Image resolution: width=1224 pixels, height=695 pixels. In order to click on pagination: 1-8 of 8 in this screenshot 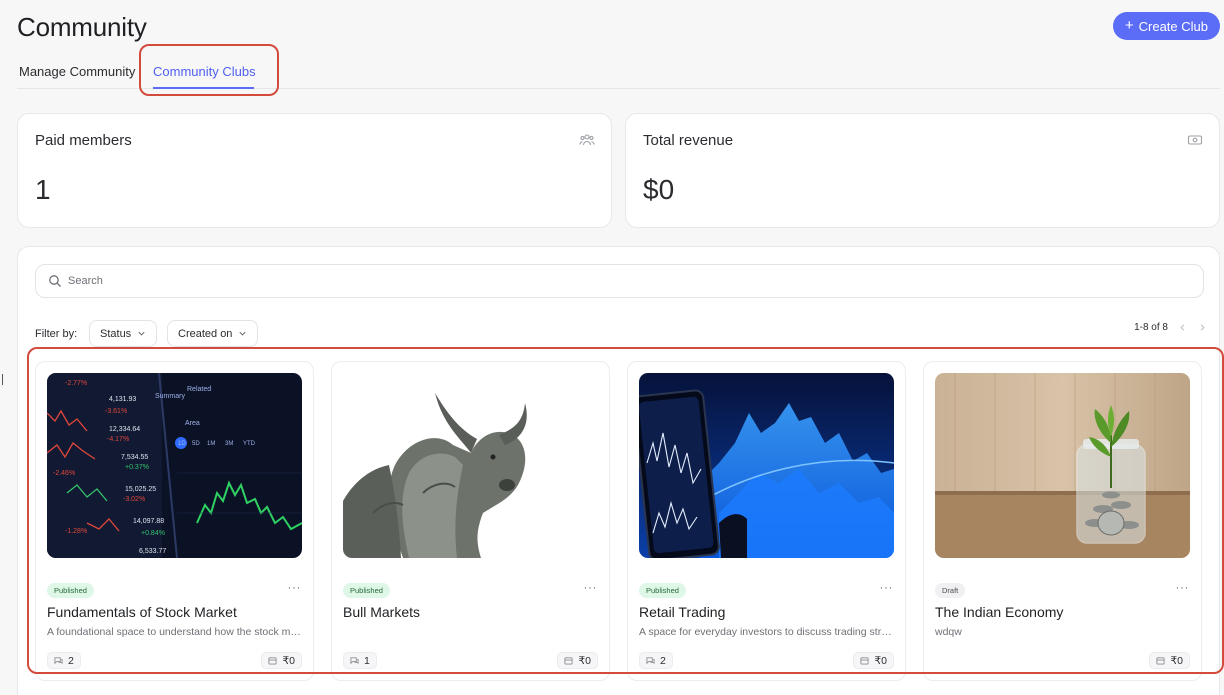, I will do `click(1171, 327)`.